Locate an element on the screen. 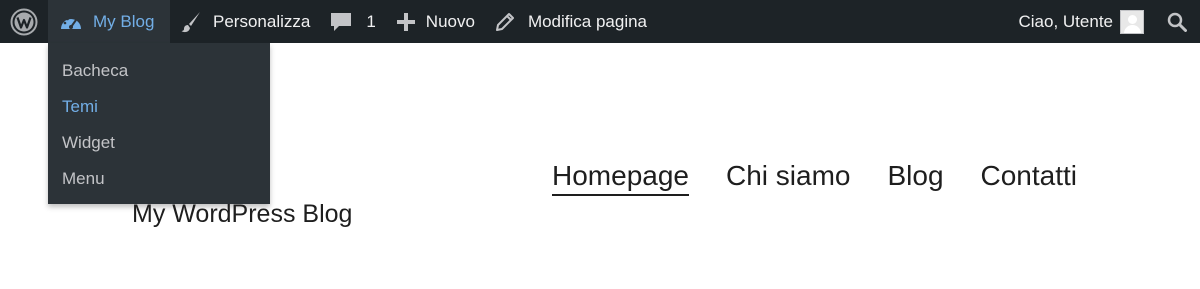 The image size is (1200, 289). greeting-label: Ciao, Utente is located at coordinates (1066, 21).